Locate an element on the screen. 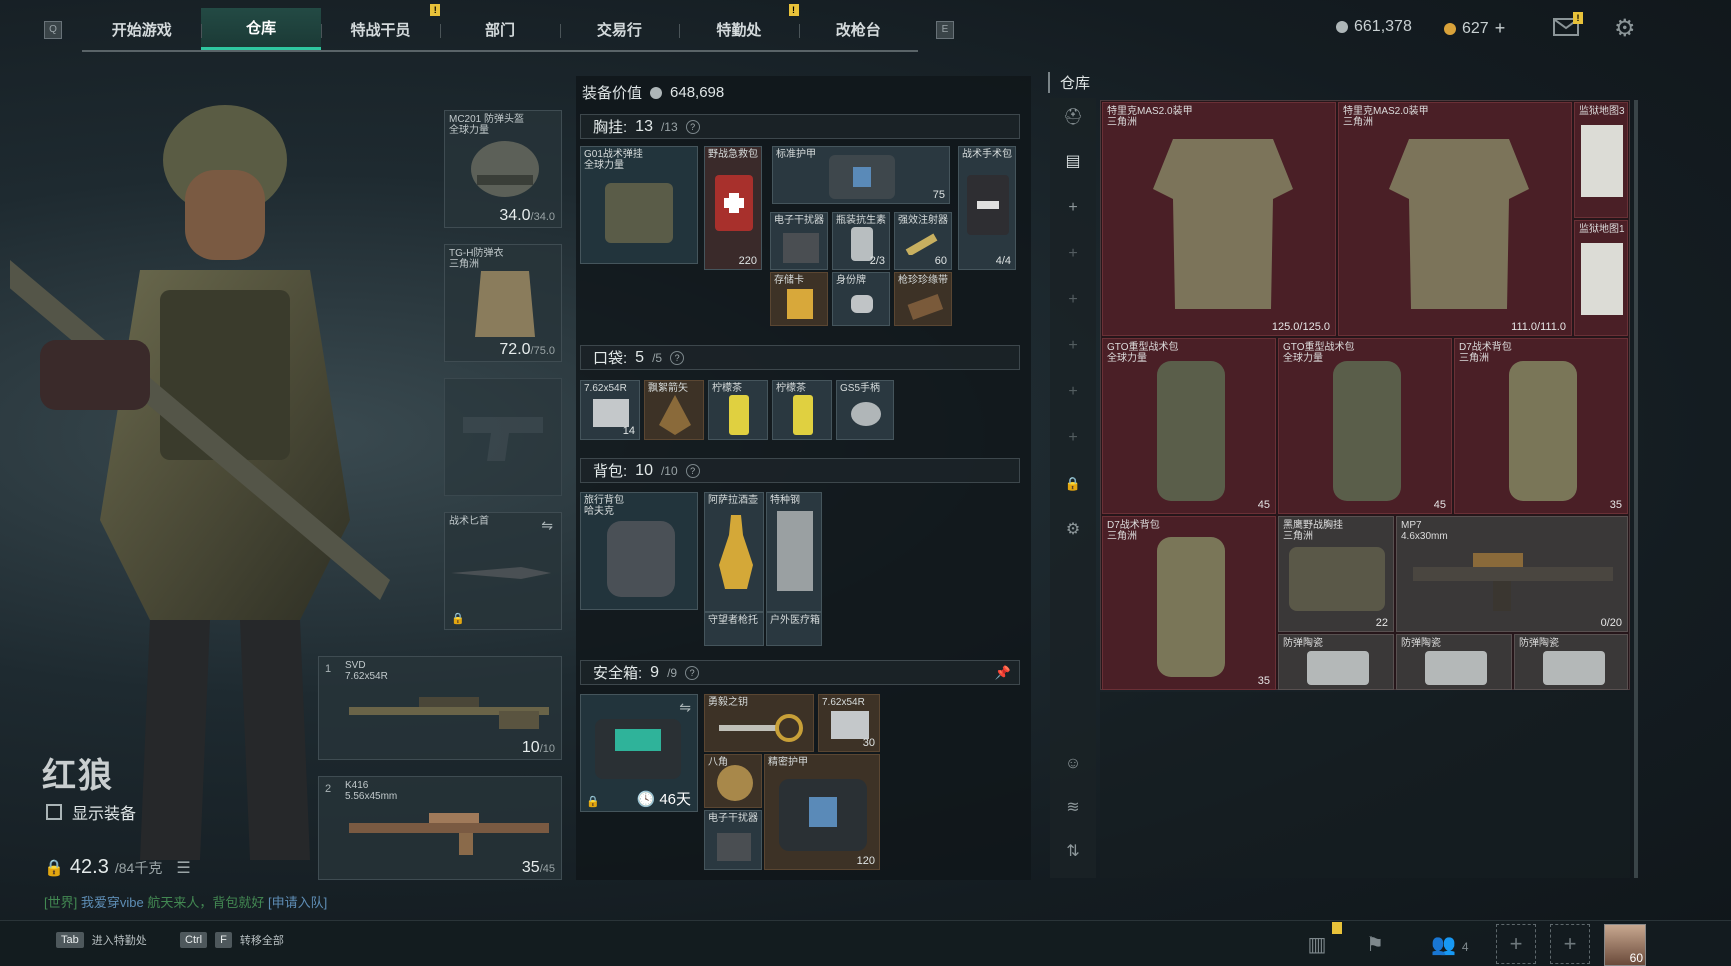 Image resolution: width=1731 pixels, height=966 pixels. checkbox is located at coordinates (54, 812).